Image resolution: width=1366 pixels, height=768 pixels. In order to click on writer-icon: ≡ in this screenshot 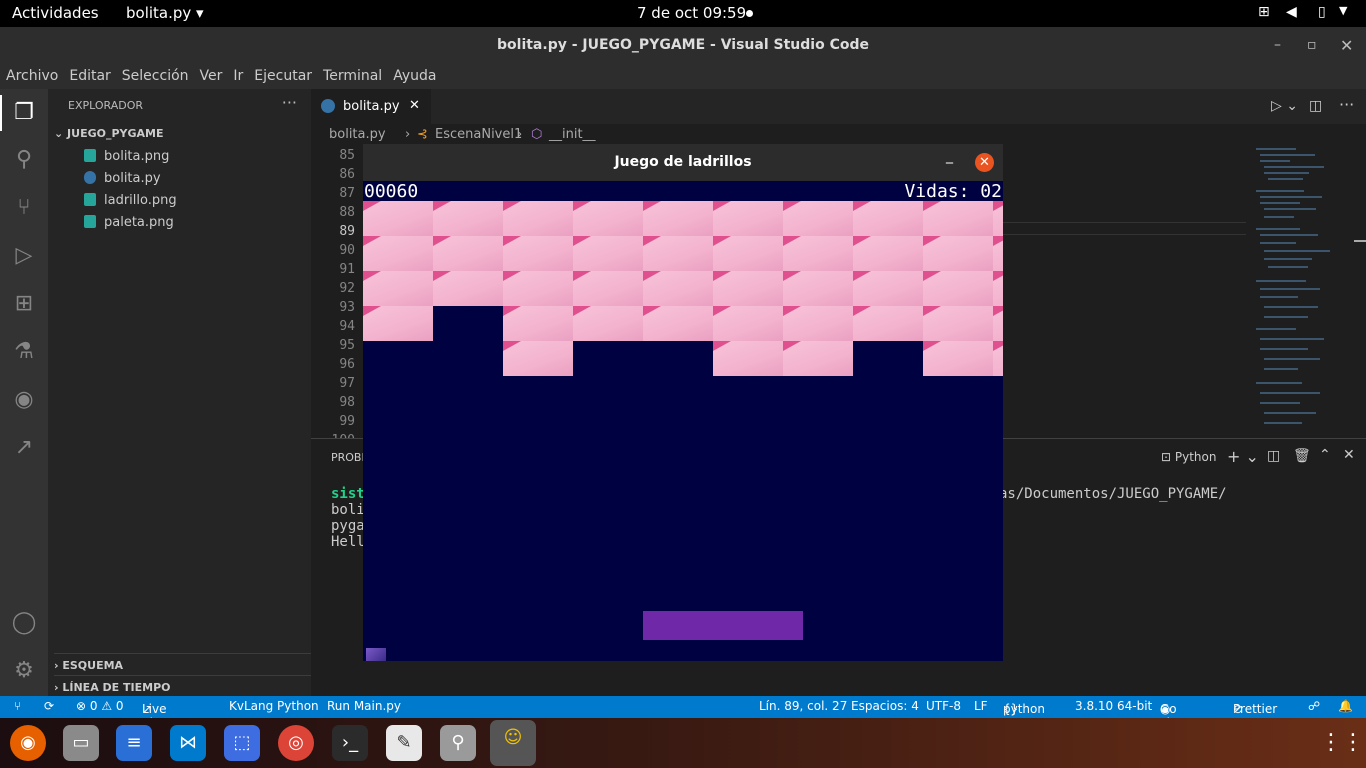, I will do `click(134, 743)`.